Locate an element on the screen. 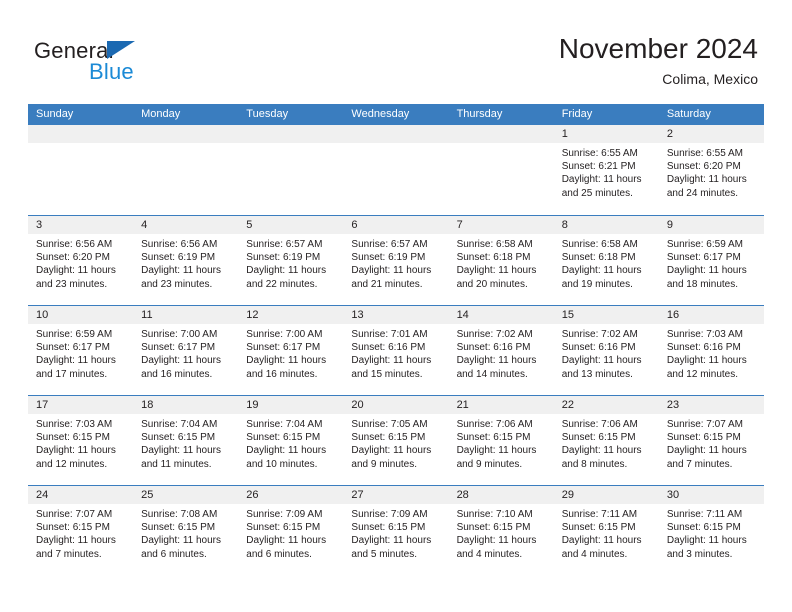 The height and width of the screenshot is (612, 792). day-number-band: 17 is located at coordinates (81, 405).